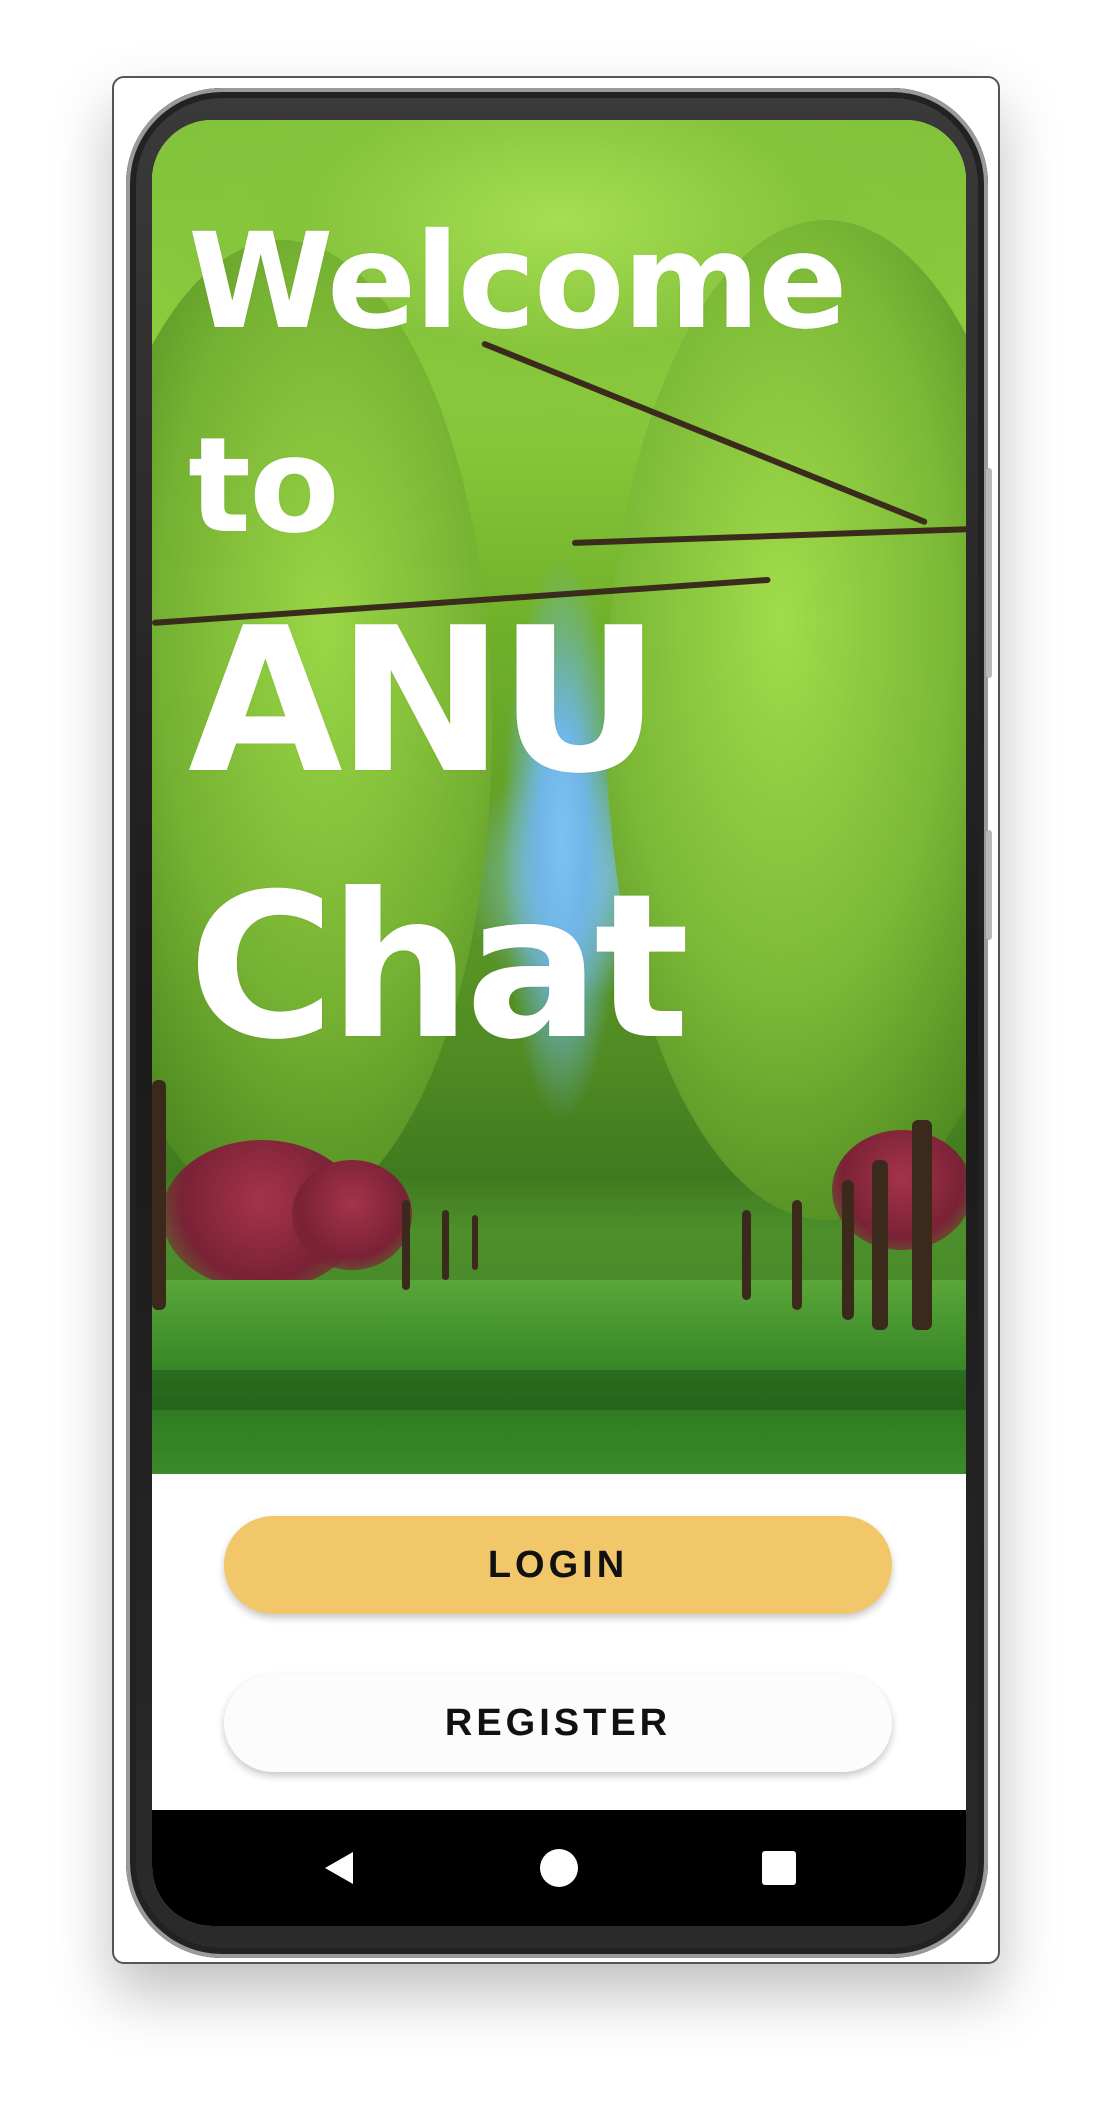 The width and height of the screenshot is (1112, 2112). Describe the element at coordinates (989, 573) in the screenshot. I see `volume-button` at that location.